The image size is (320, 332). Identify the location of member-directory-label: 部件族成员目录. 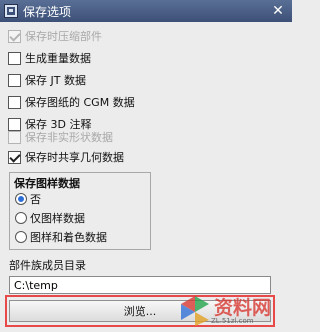
(47, 265).